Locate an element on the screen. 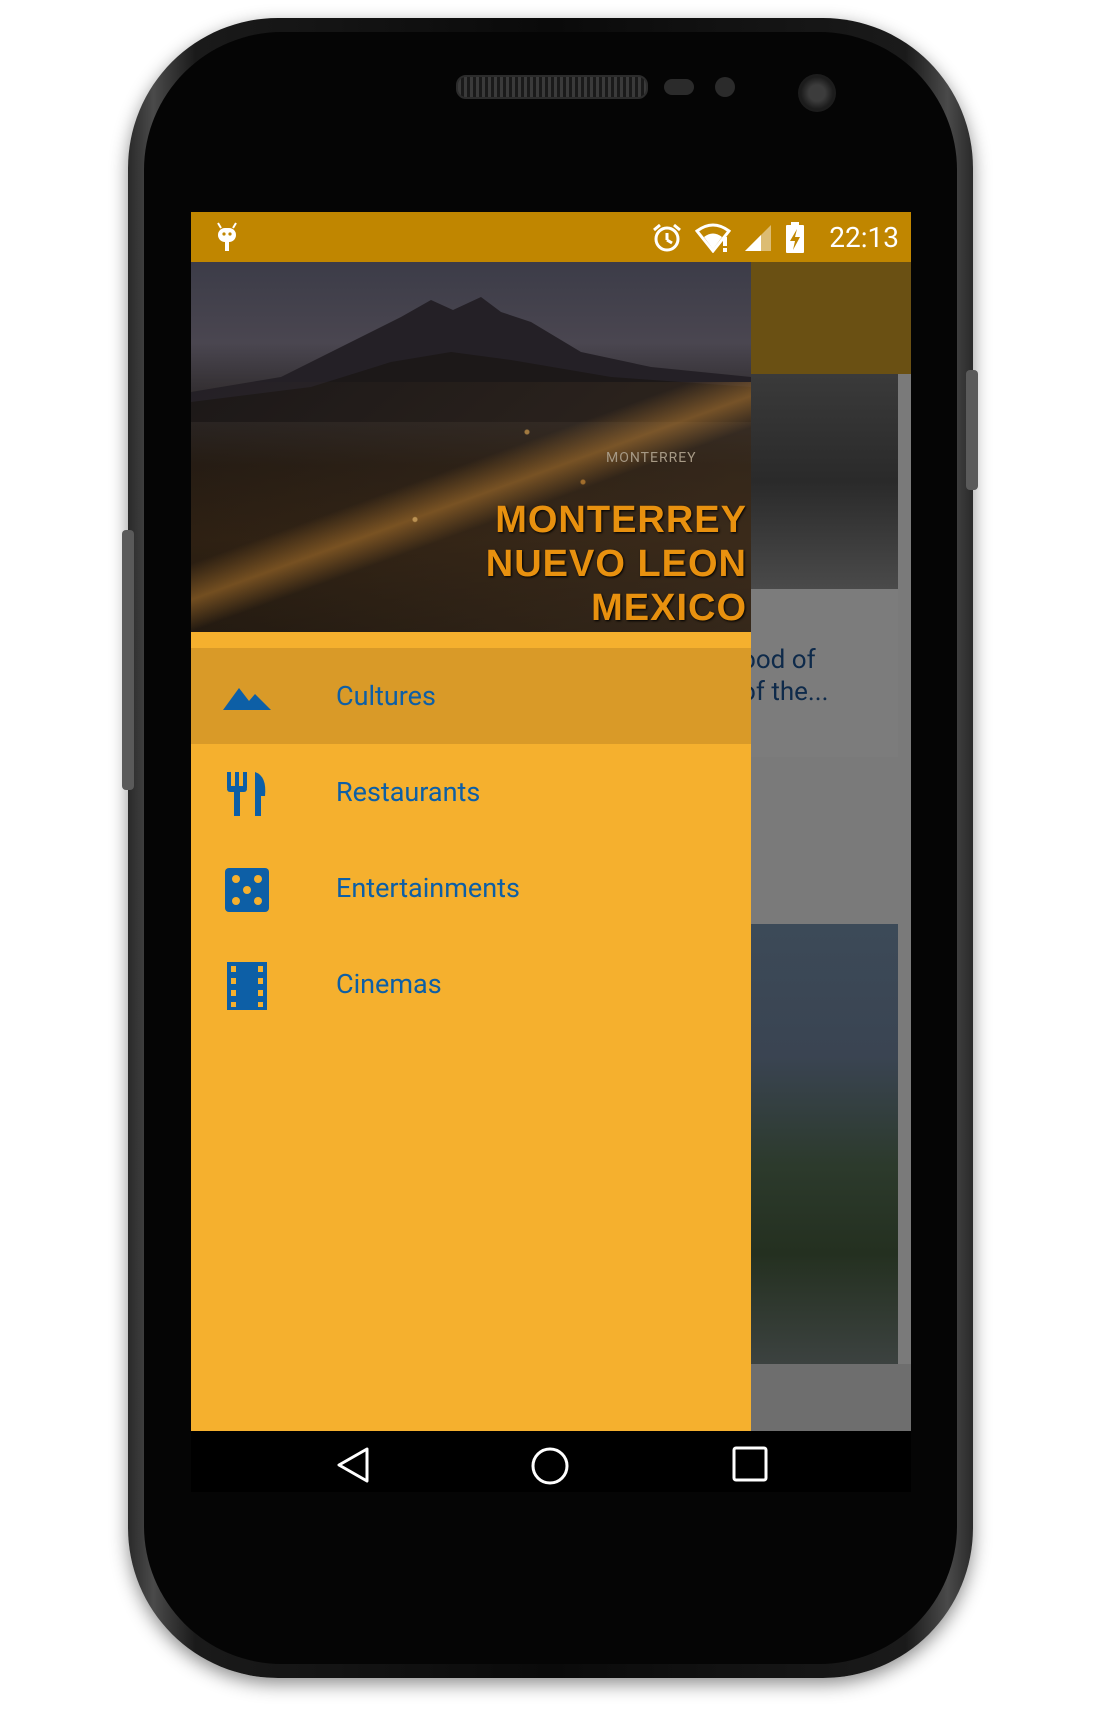 The width and height of the screenshot is (1101, 1709). system-navigation-bar is located at coordinates (551, 1461).